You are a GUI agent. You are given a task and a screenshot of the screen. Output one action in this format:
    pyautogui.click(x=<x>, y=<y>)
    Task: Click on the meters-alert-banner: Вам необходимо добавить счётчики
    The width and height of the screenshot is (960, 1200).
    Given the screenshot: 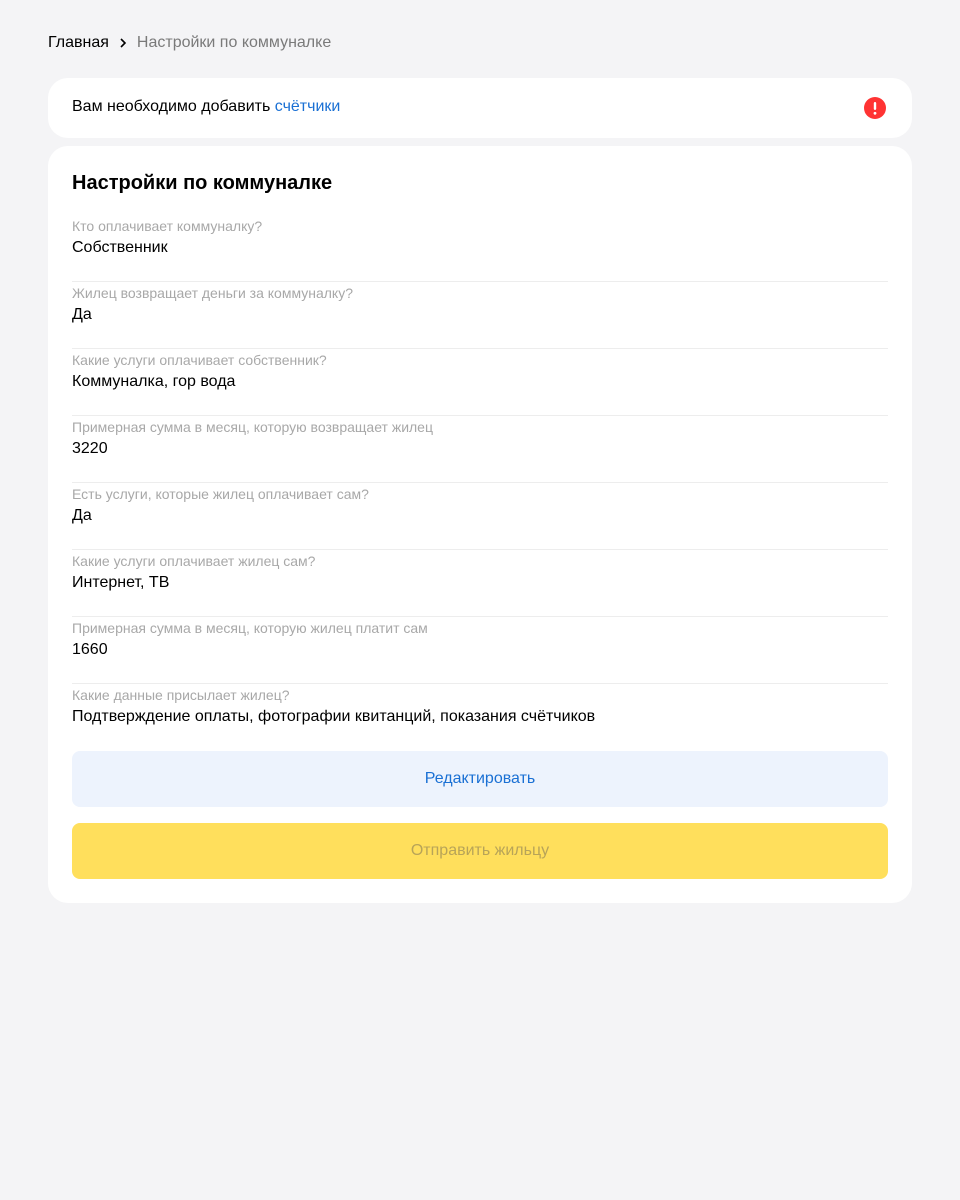 What is the action you would take?
    pyautogui.click(x=480, y=108)
    